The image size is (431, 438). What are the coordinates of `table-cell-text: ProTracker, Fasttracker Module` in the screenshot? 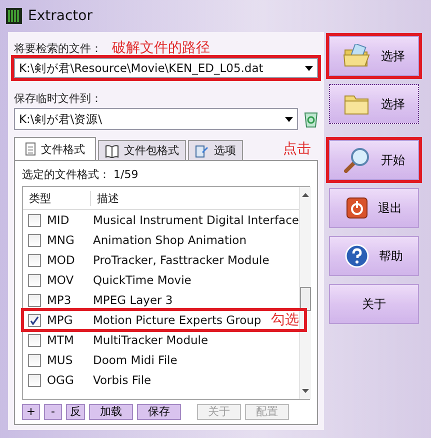 It's located at (181, 260).